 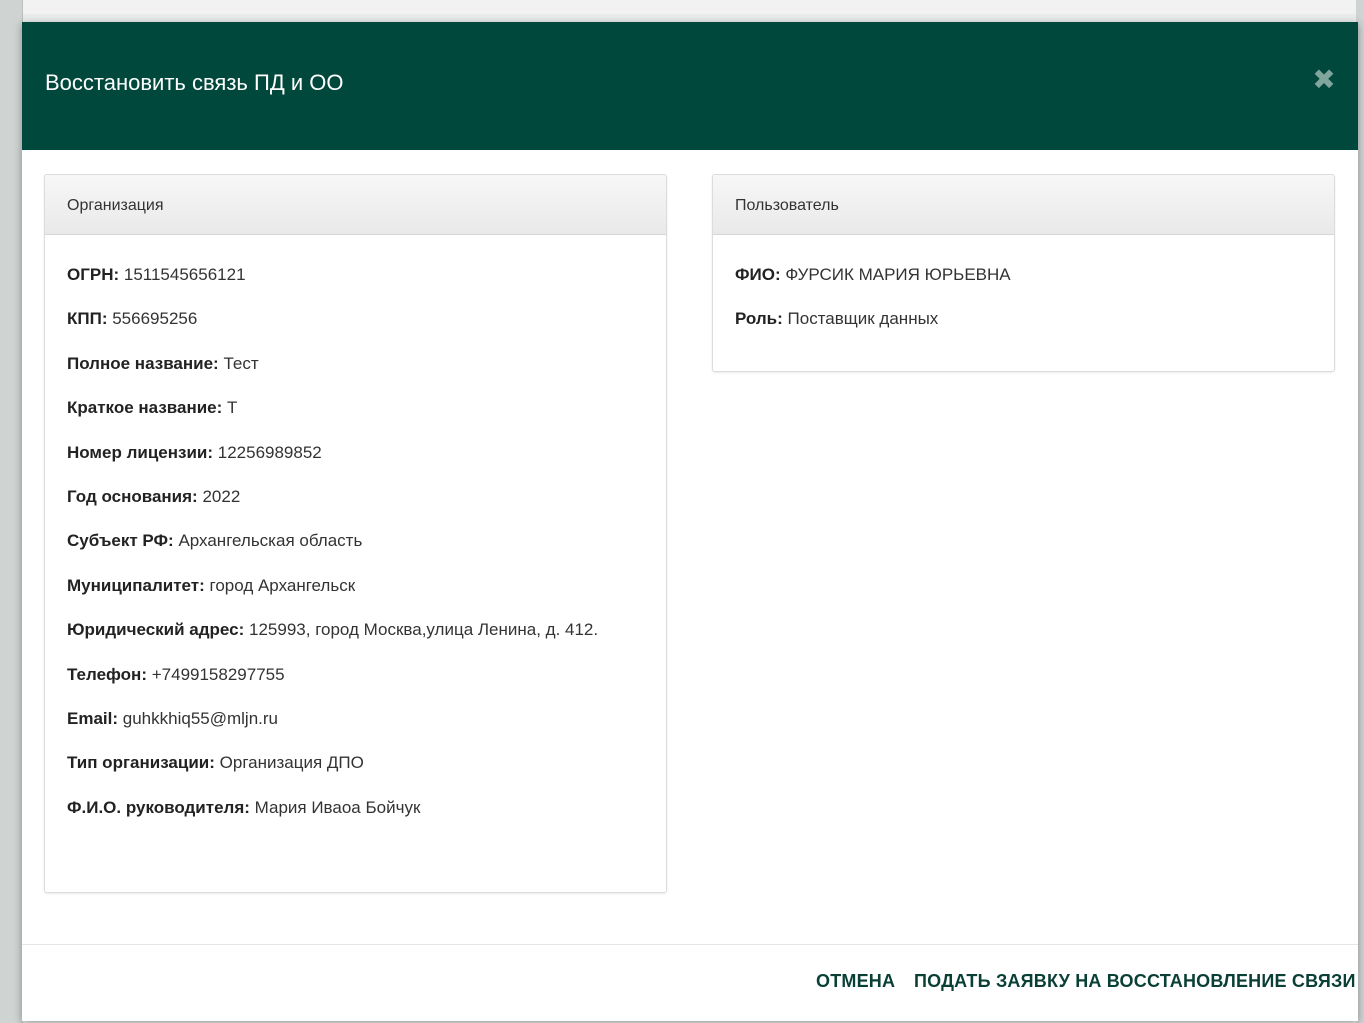 What do you see at coordinates (132, 496) in the screenshot?
I see `field-label: Год основания:` at bounding box center [132, 496].